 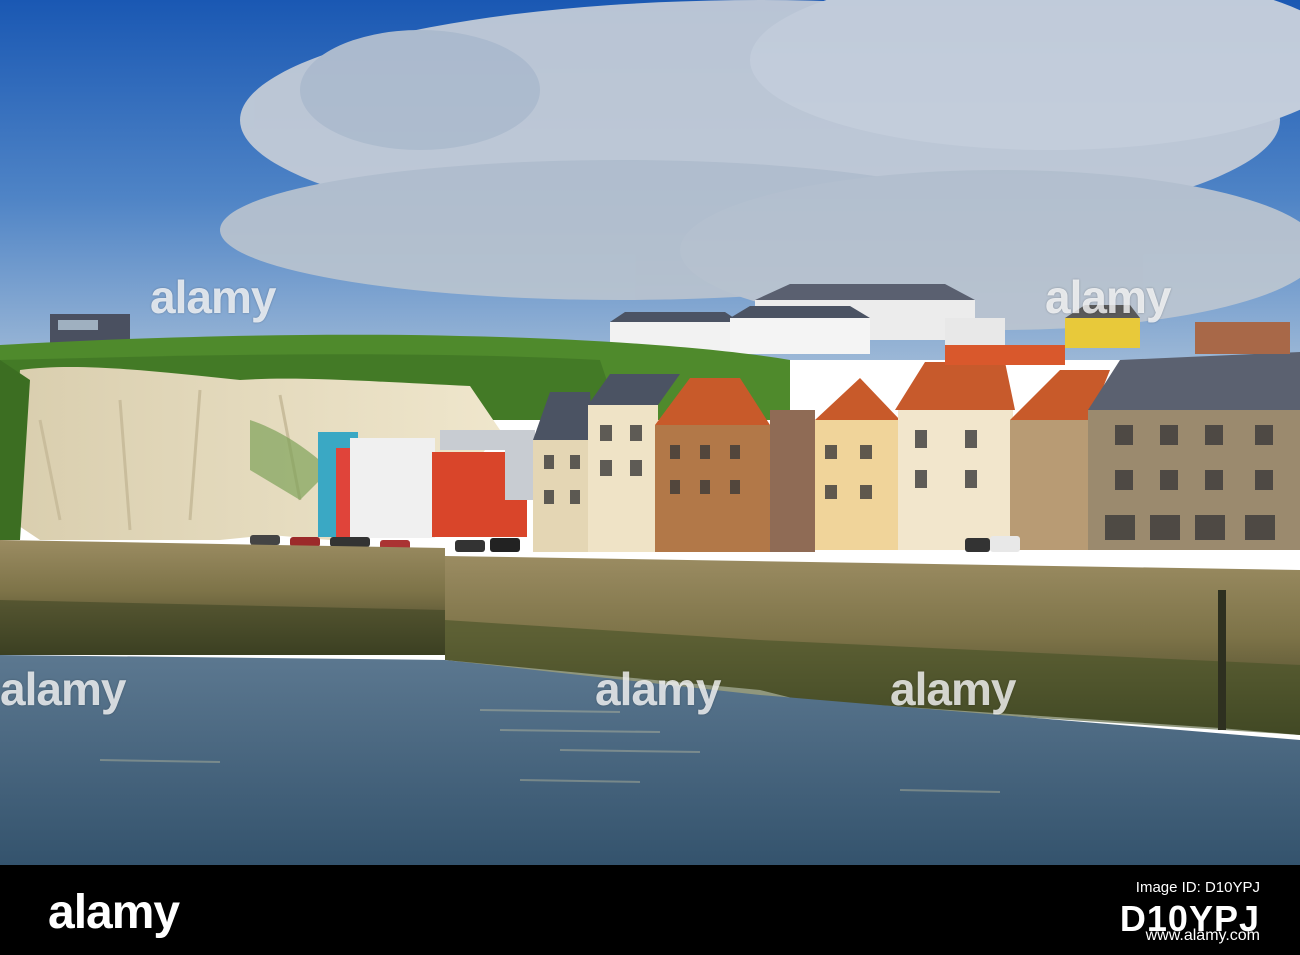 I want to click on site-url: www.alamy.com, so click(x=1203, y=936).